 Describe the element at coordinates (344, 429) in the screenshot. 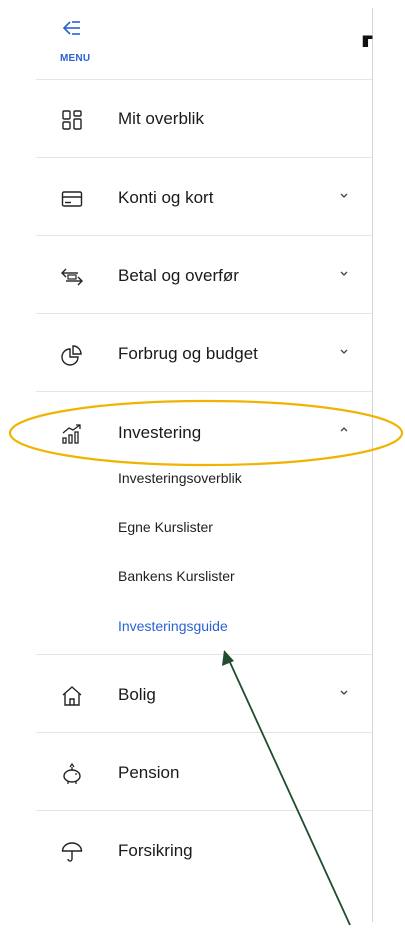

I see `chevron-up-icon` at that location.